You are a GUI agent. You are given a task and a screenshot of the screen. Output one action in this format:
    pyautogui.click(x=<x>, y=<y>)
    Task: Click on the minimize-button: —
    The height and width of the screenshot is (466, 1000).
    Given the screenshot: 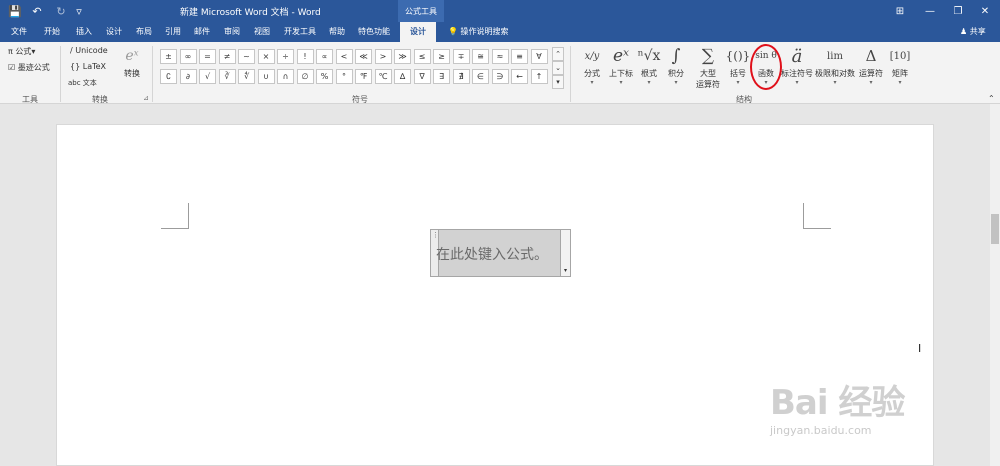 What is the action you would take?
    pyautogui.click(x=930, y=11)
    